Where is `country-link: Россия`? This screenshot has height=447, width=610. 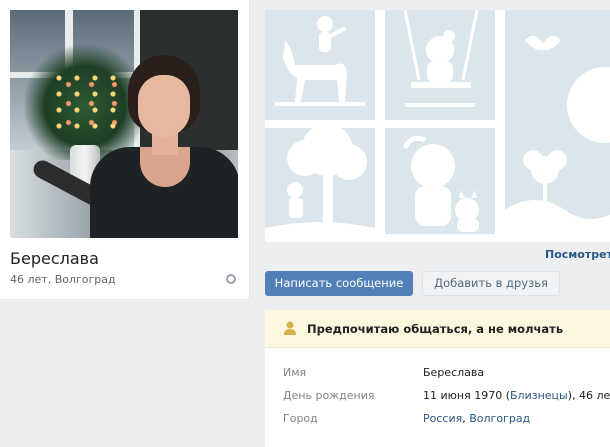
country-link: Россия is located at coordinates (442, 418).